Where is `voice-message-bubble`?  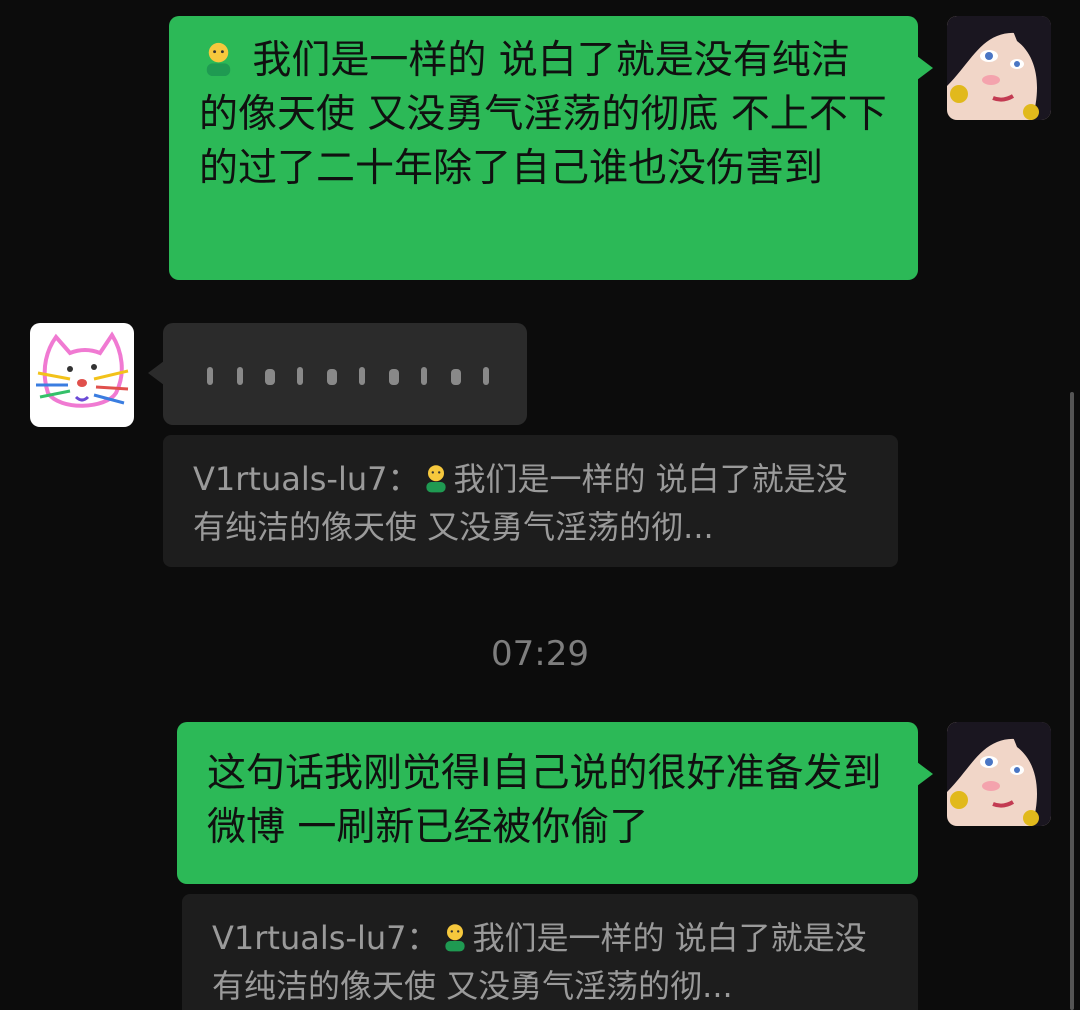
voice-message-bubble is located at coordinates (337, 374).